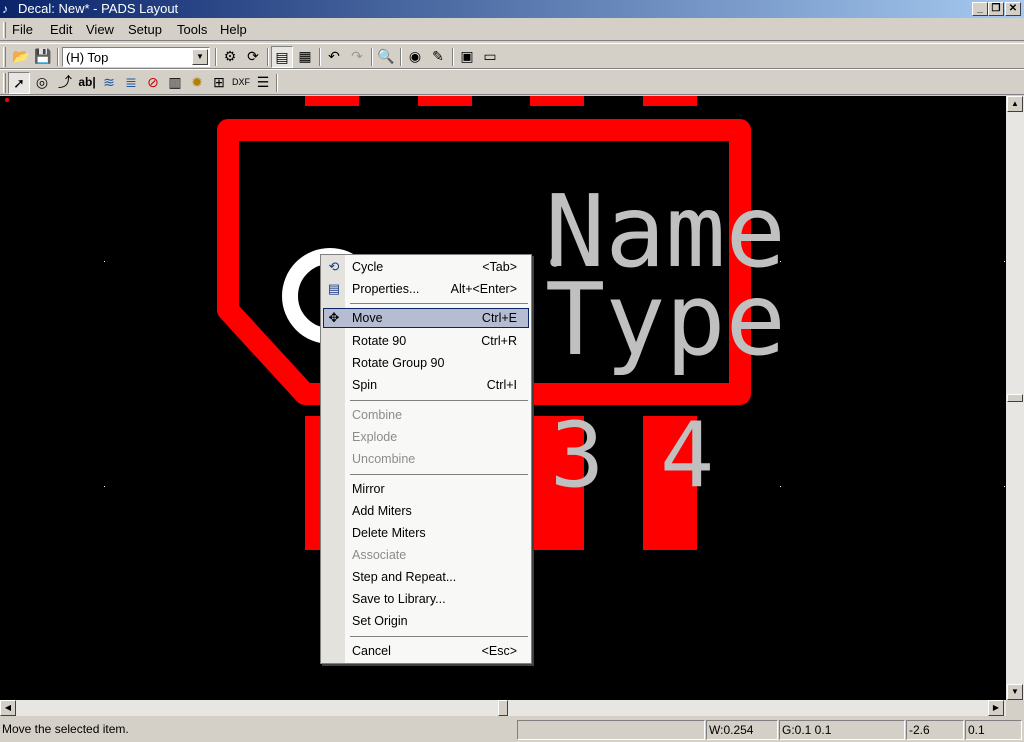  What do you see at coordinates (61, 30) in the screenshot?
I see `menu-edit: Edit` at bounding box center [61, 30].